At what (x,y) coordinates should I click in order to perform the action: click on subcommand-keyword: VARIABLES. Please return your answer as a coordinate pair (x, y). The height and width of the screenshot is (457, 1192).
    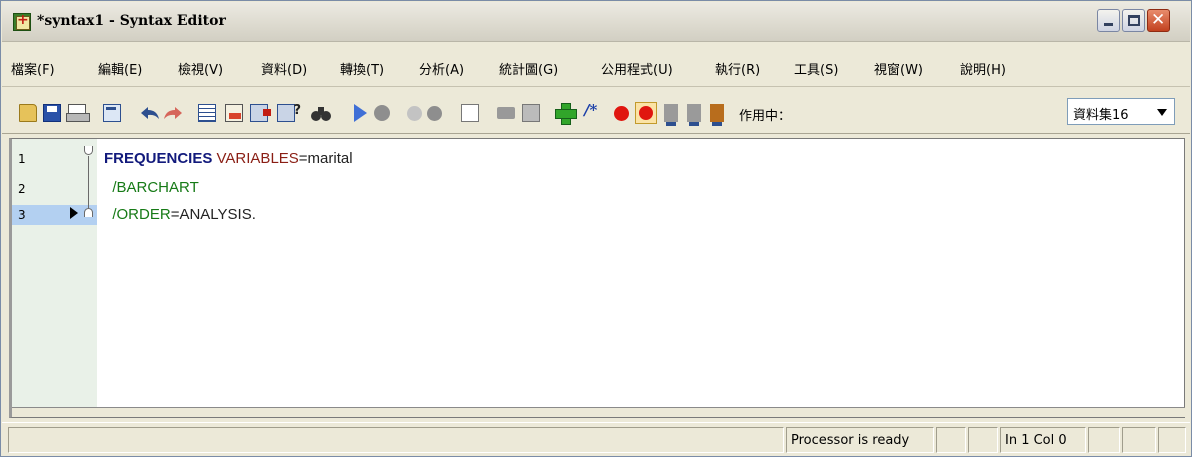
    Looking at the image, I should click on (257, 158).